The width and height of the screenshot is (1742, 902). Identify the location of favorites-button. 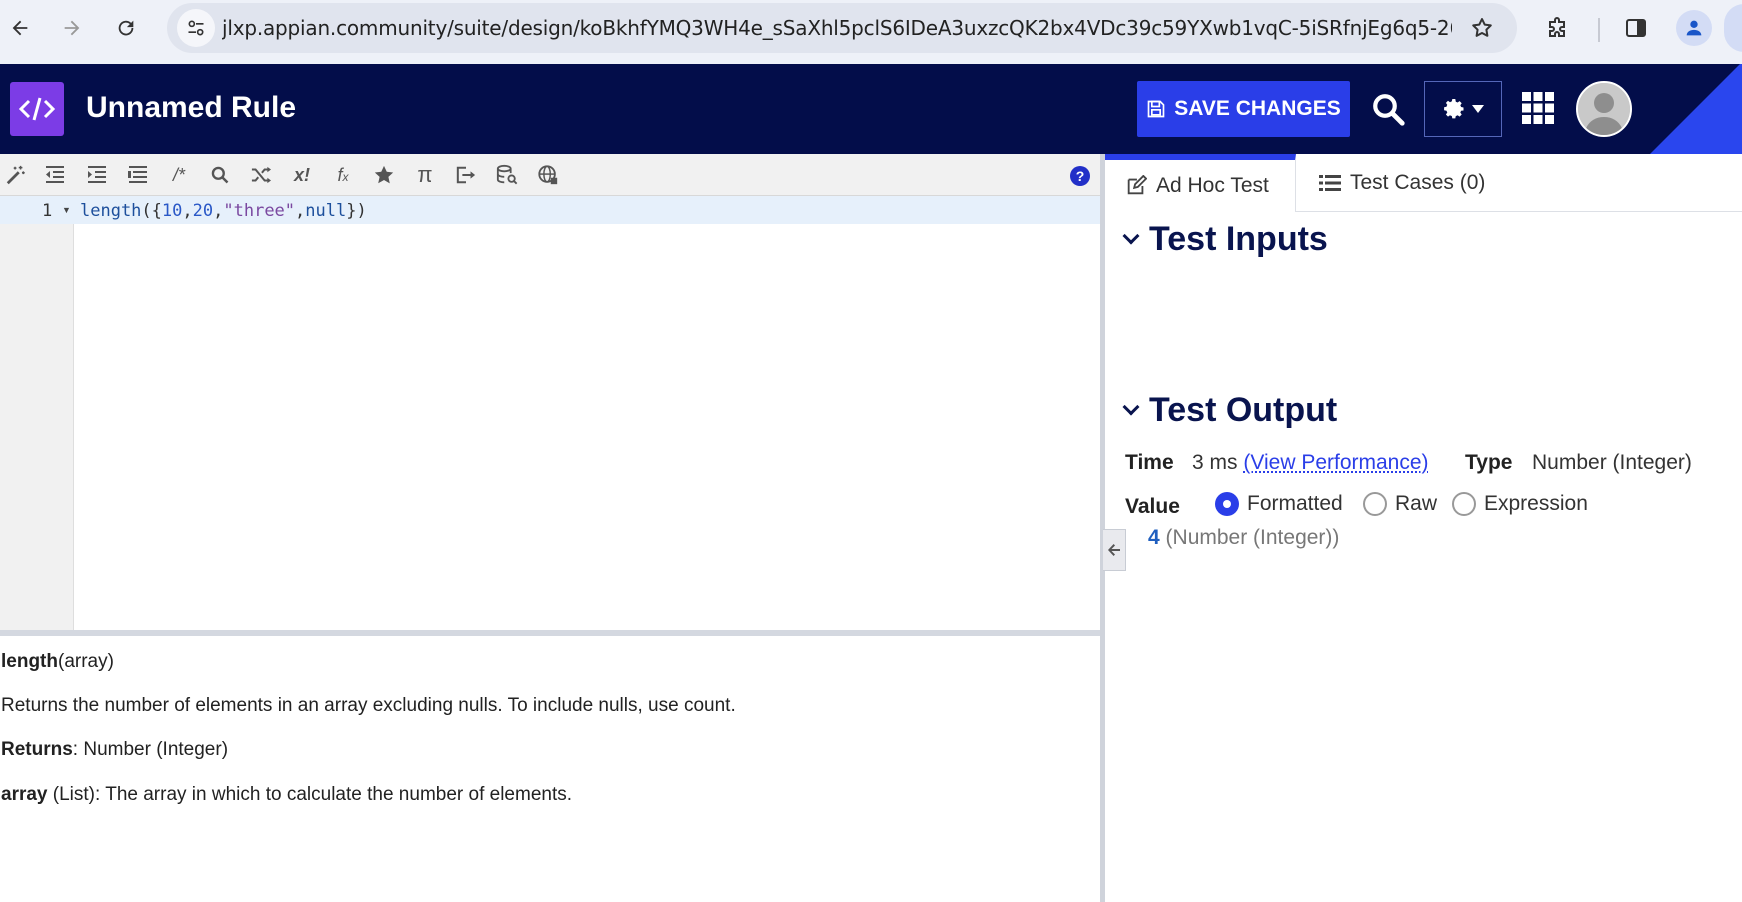
(384, 175).